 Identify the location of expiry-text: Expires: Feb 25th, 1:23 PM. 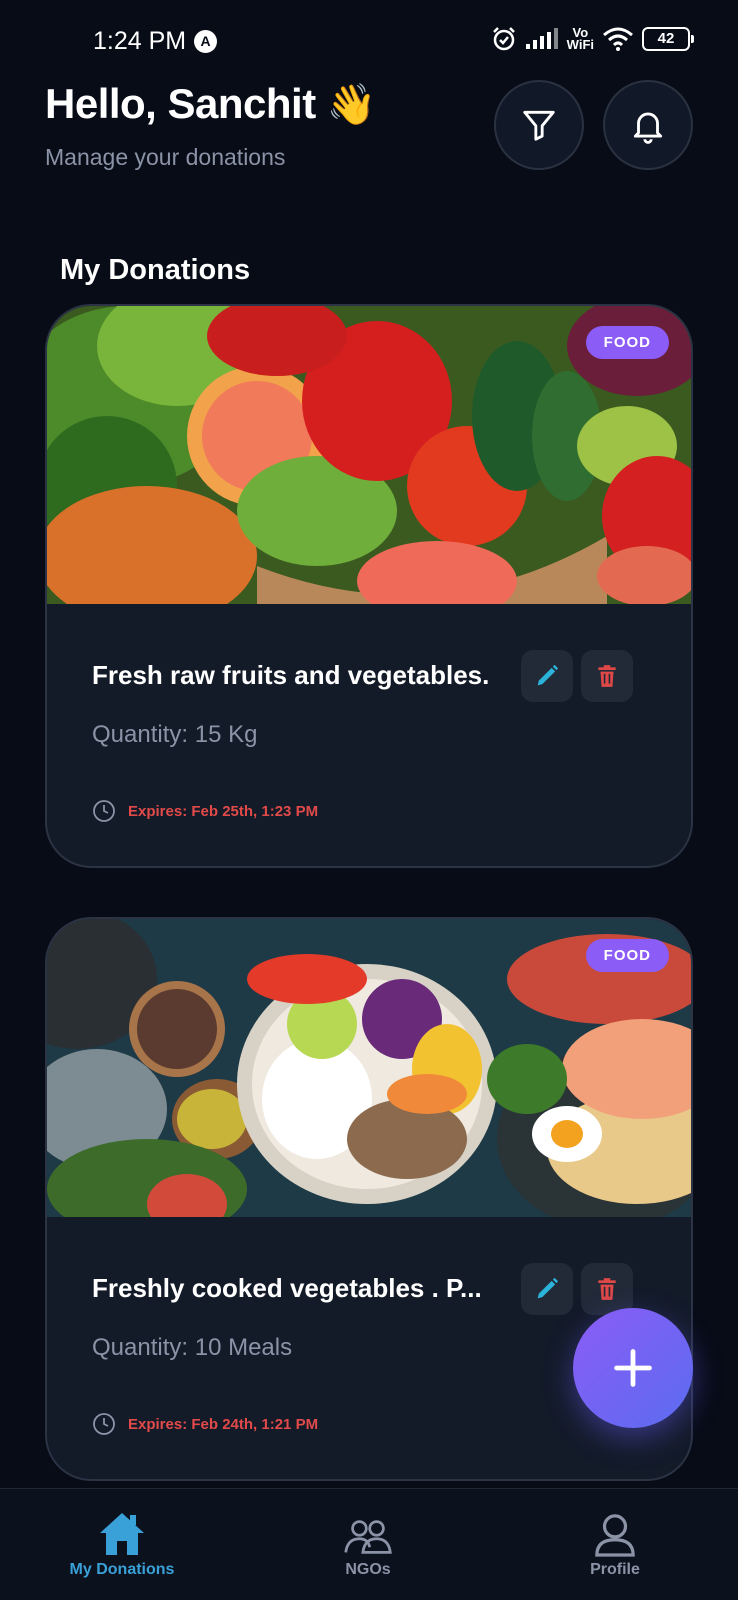
(223, 811).